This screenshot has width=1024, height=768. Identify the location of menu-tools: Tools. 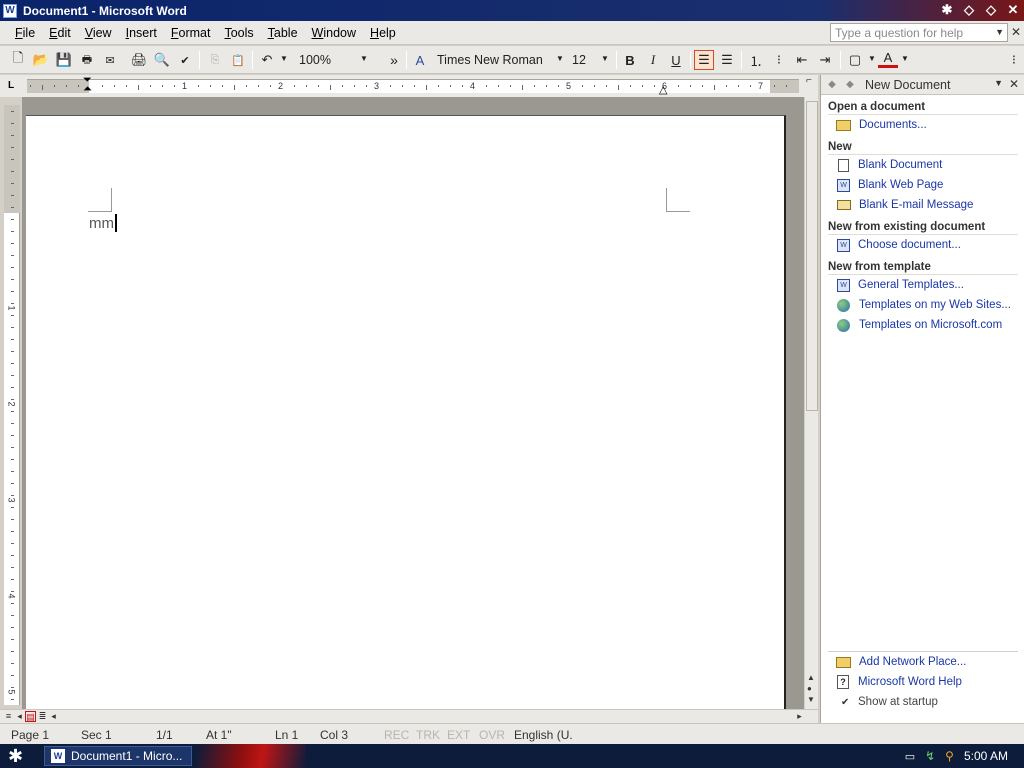
(238, 33).